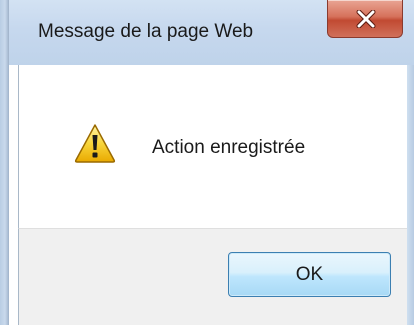 The height and width of the screenshot is (325, 414). Describe the element at coordinates (229, 147) in the screenshot. I see `message-text: Action enregistrée` at that location.